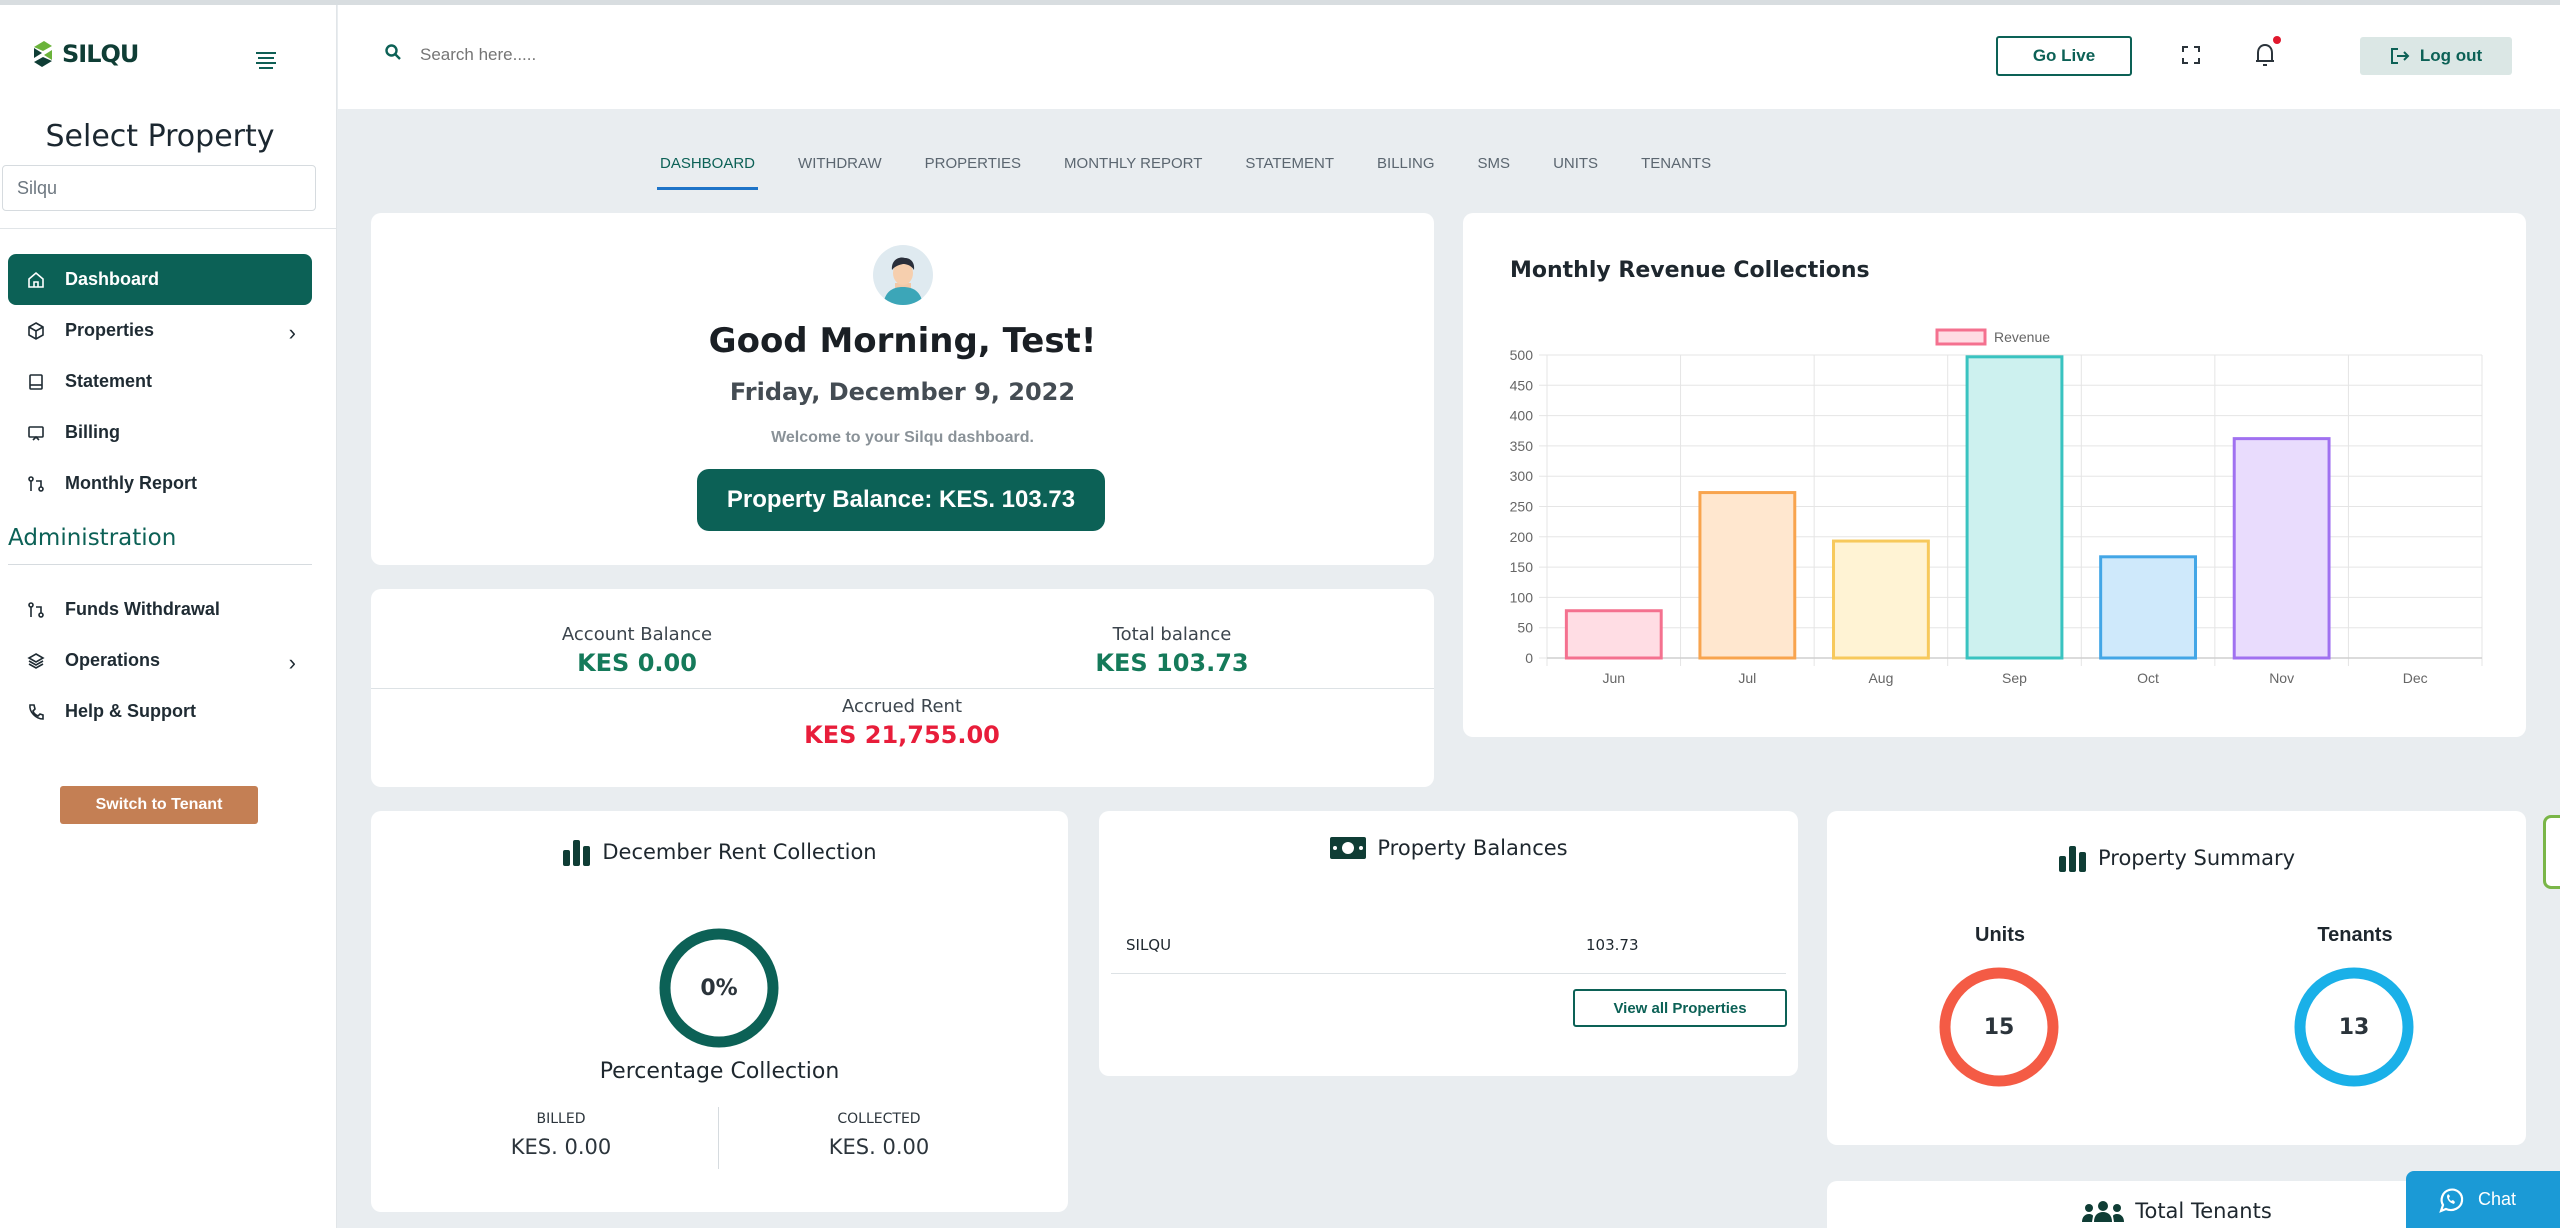 The image size is (2560, 1228). What do you see at coordinates (1747, 575) in the screenshot?
I see `bar-jul` at bounding box center [1747, 575].